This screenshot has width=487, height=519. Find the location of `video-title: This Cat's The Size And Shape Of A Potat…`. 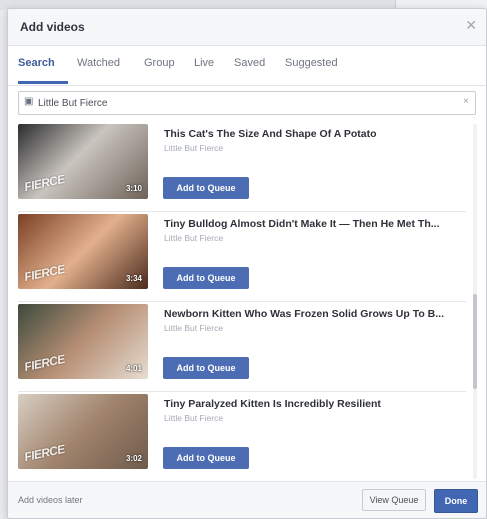

video-title: This Cat's The Size And Shape Of A Potat… is located at coordinates (316, 134).